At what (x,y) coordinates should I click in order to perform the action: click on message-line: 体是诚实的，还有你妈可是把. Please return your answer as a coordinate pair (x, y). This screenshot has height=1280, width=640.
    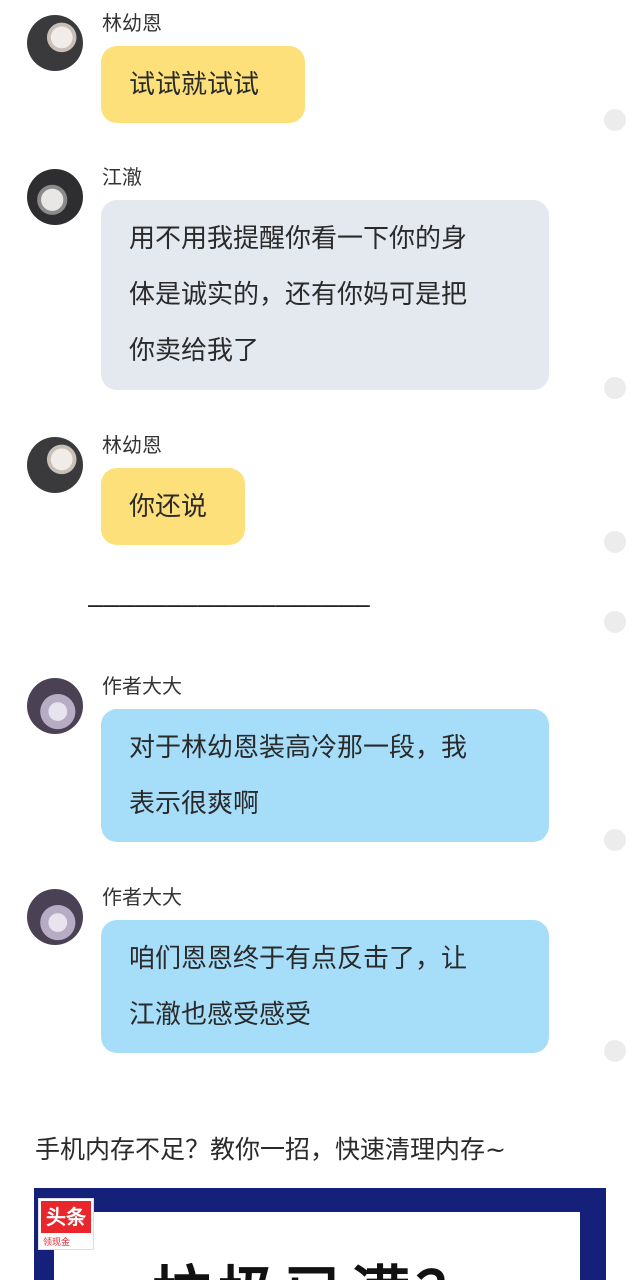
    Looking at the image, I should click on (298, 295).